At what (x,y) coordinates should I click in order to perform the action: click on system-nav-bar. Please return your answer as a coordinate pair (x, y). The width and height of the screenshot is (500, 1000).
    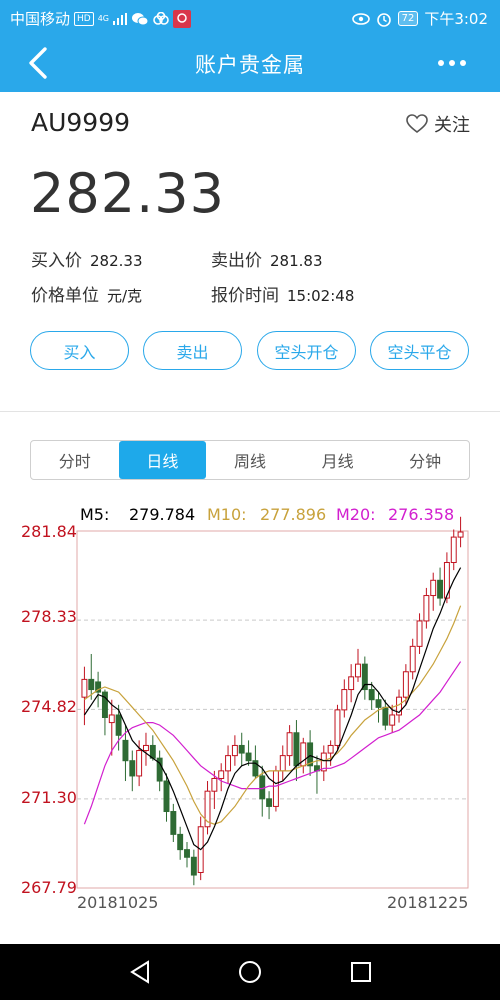
    Looking at the image, I should click on (250, 972).